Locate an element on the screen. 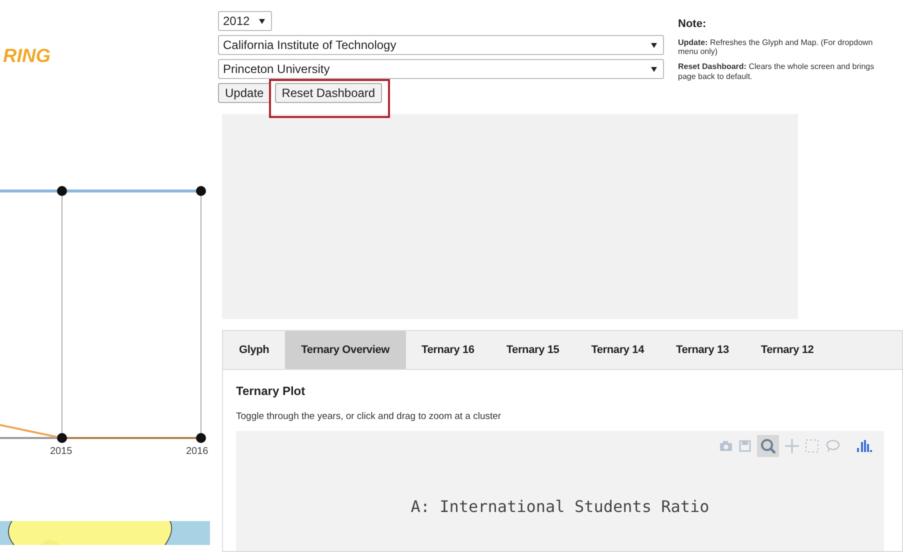 This screenshot has width=903, height=552. section-title: Ternary Plot is located at coordinates (271, 391).